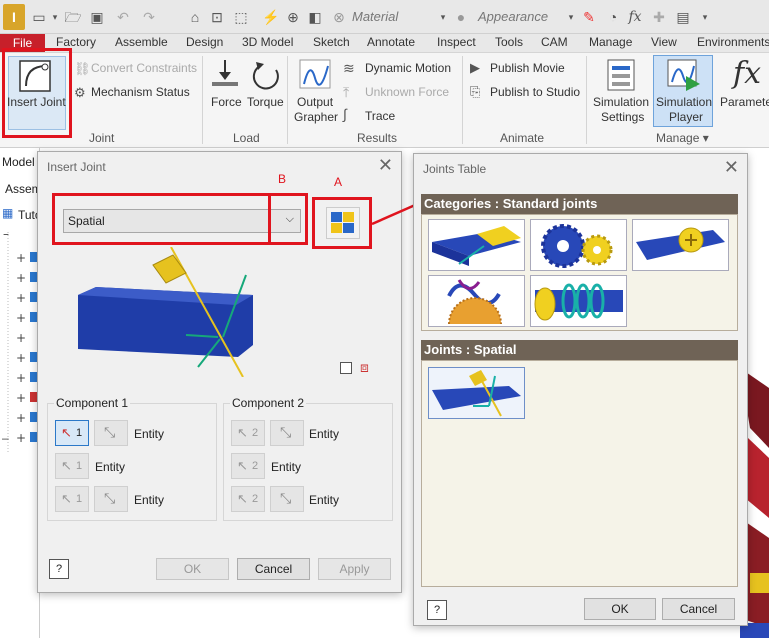  What do you see at coordinates (476, 245) in the screenshot?
I see `category-thumb-rotational` at bounding box center [476, 245].